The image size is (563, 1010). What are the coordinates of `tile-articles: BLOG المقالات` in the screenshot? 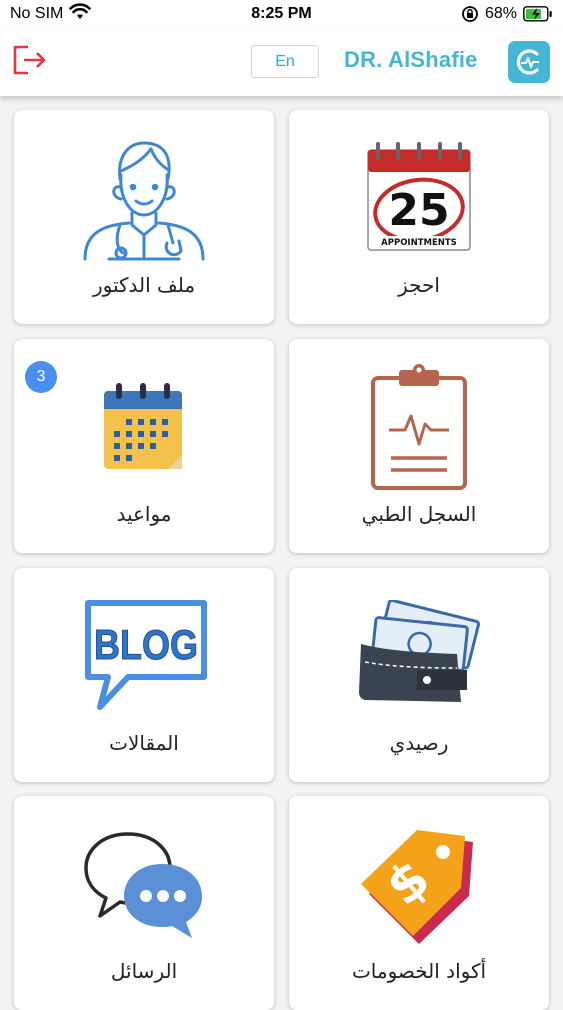 It's located at (144, 675).